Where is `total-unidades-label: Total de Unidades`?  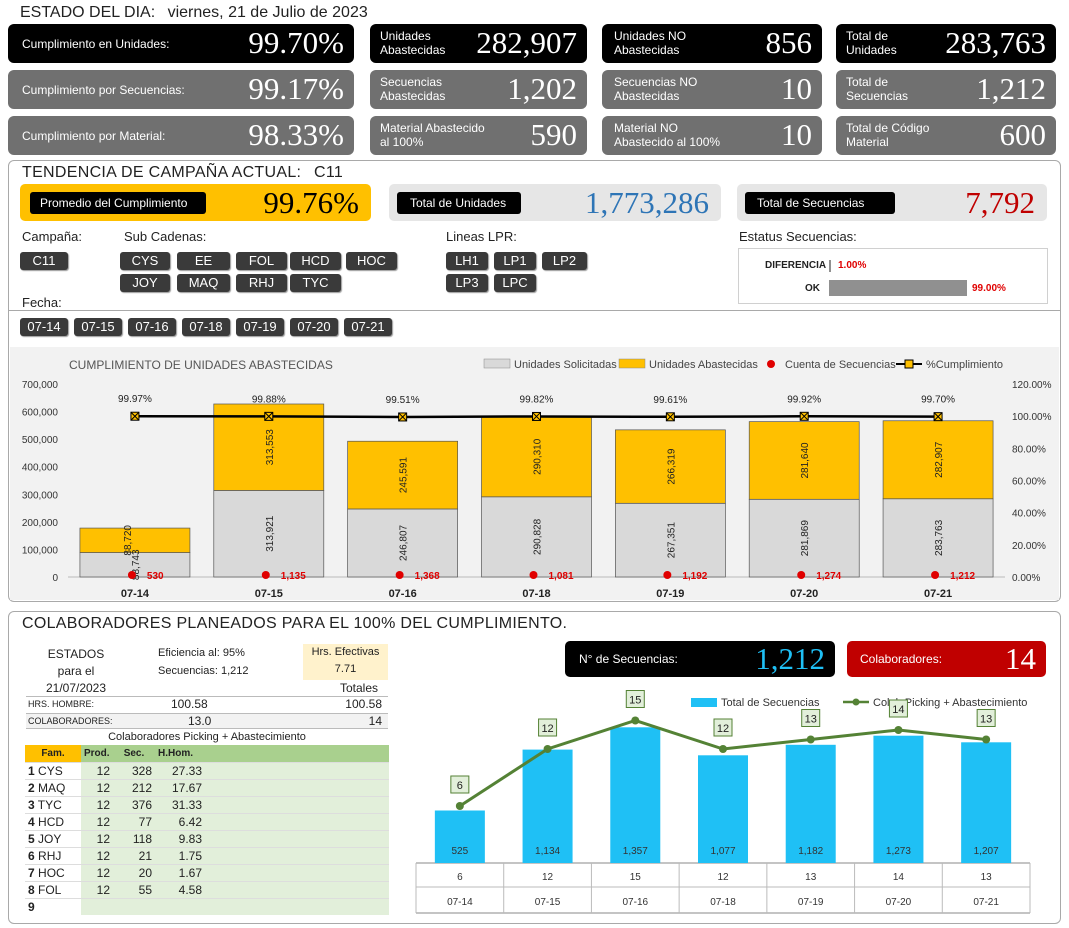
total-unidades-label: Total de Unidades is located at coordinates (459, 203).